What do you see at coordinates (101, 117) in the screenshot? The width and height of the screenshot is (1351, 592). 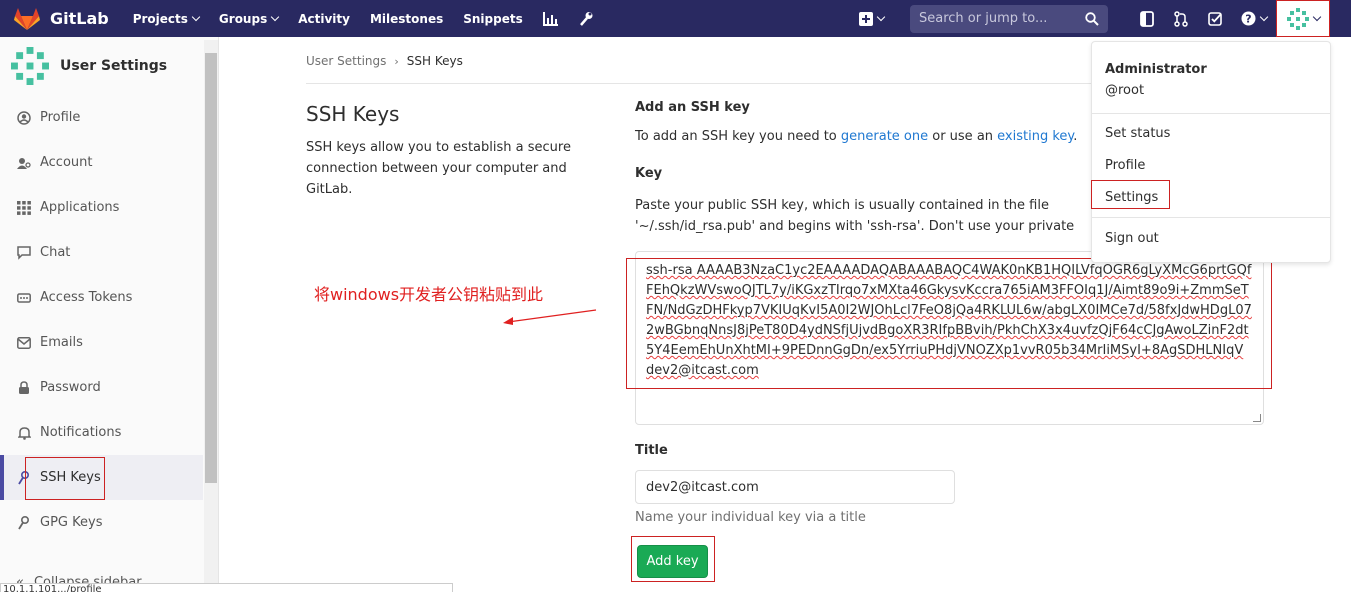 I see `sidebar-item-profile: Profile` at bounding box center [101, 117].